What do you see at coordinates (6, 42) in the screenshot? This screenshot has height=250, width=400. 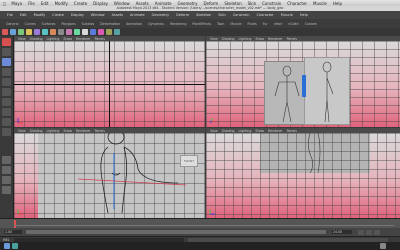 I see `select-arrow-icon` at bounding box center [6, 42].